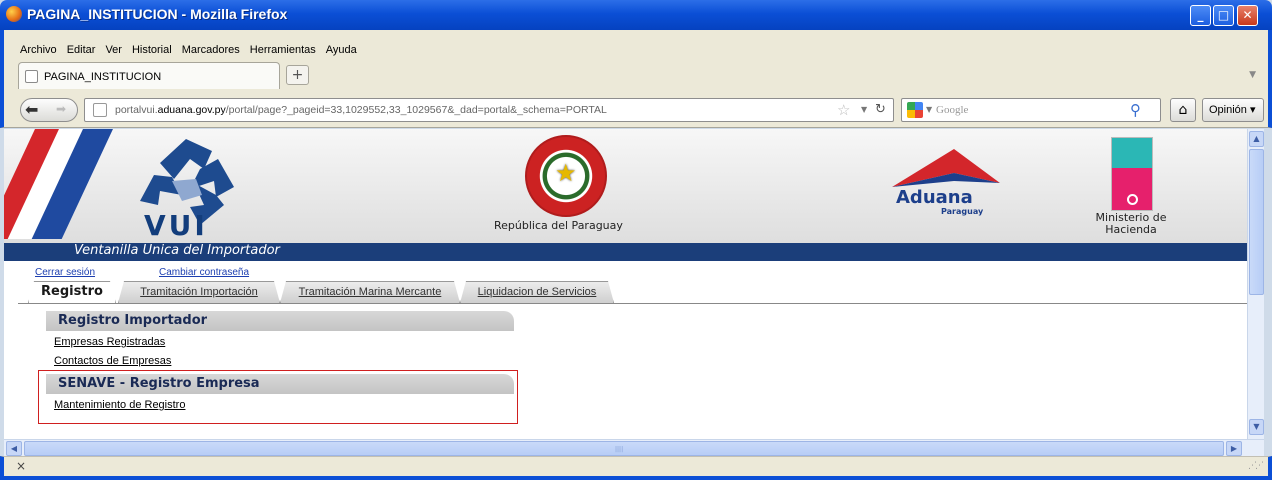 This screenshot has width=1272, height=480. What do you see at coordinates (136, 110) in the screenshot?
I see `url-prefix: portalvui.` at bounding box center [136, 110].